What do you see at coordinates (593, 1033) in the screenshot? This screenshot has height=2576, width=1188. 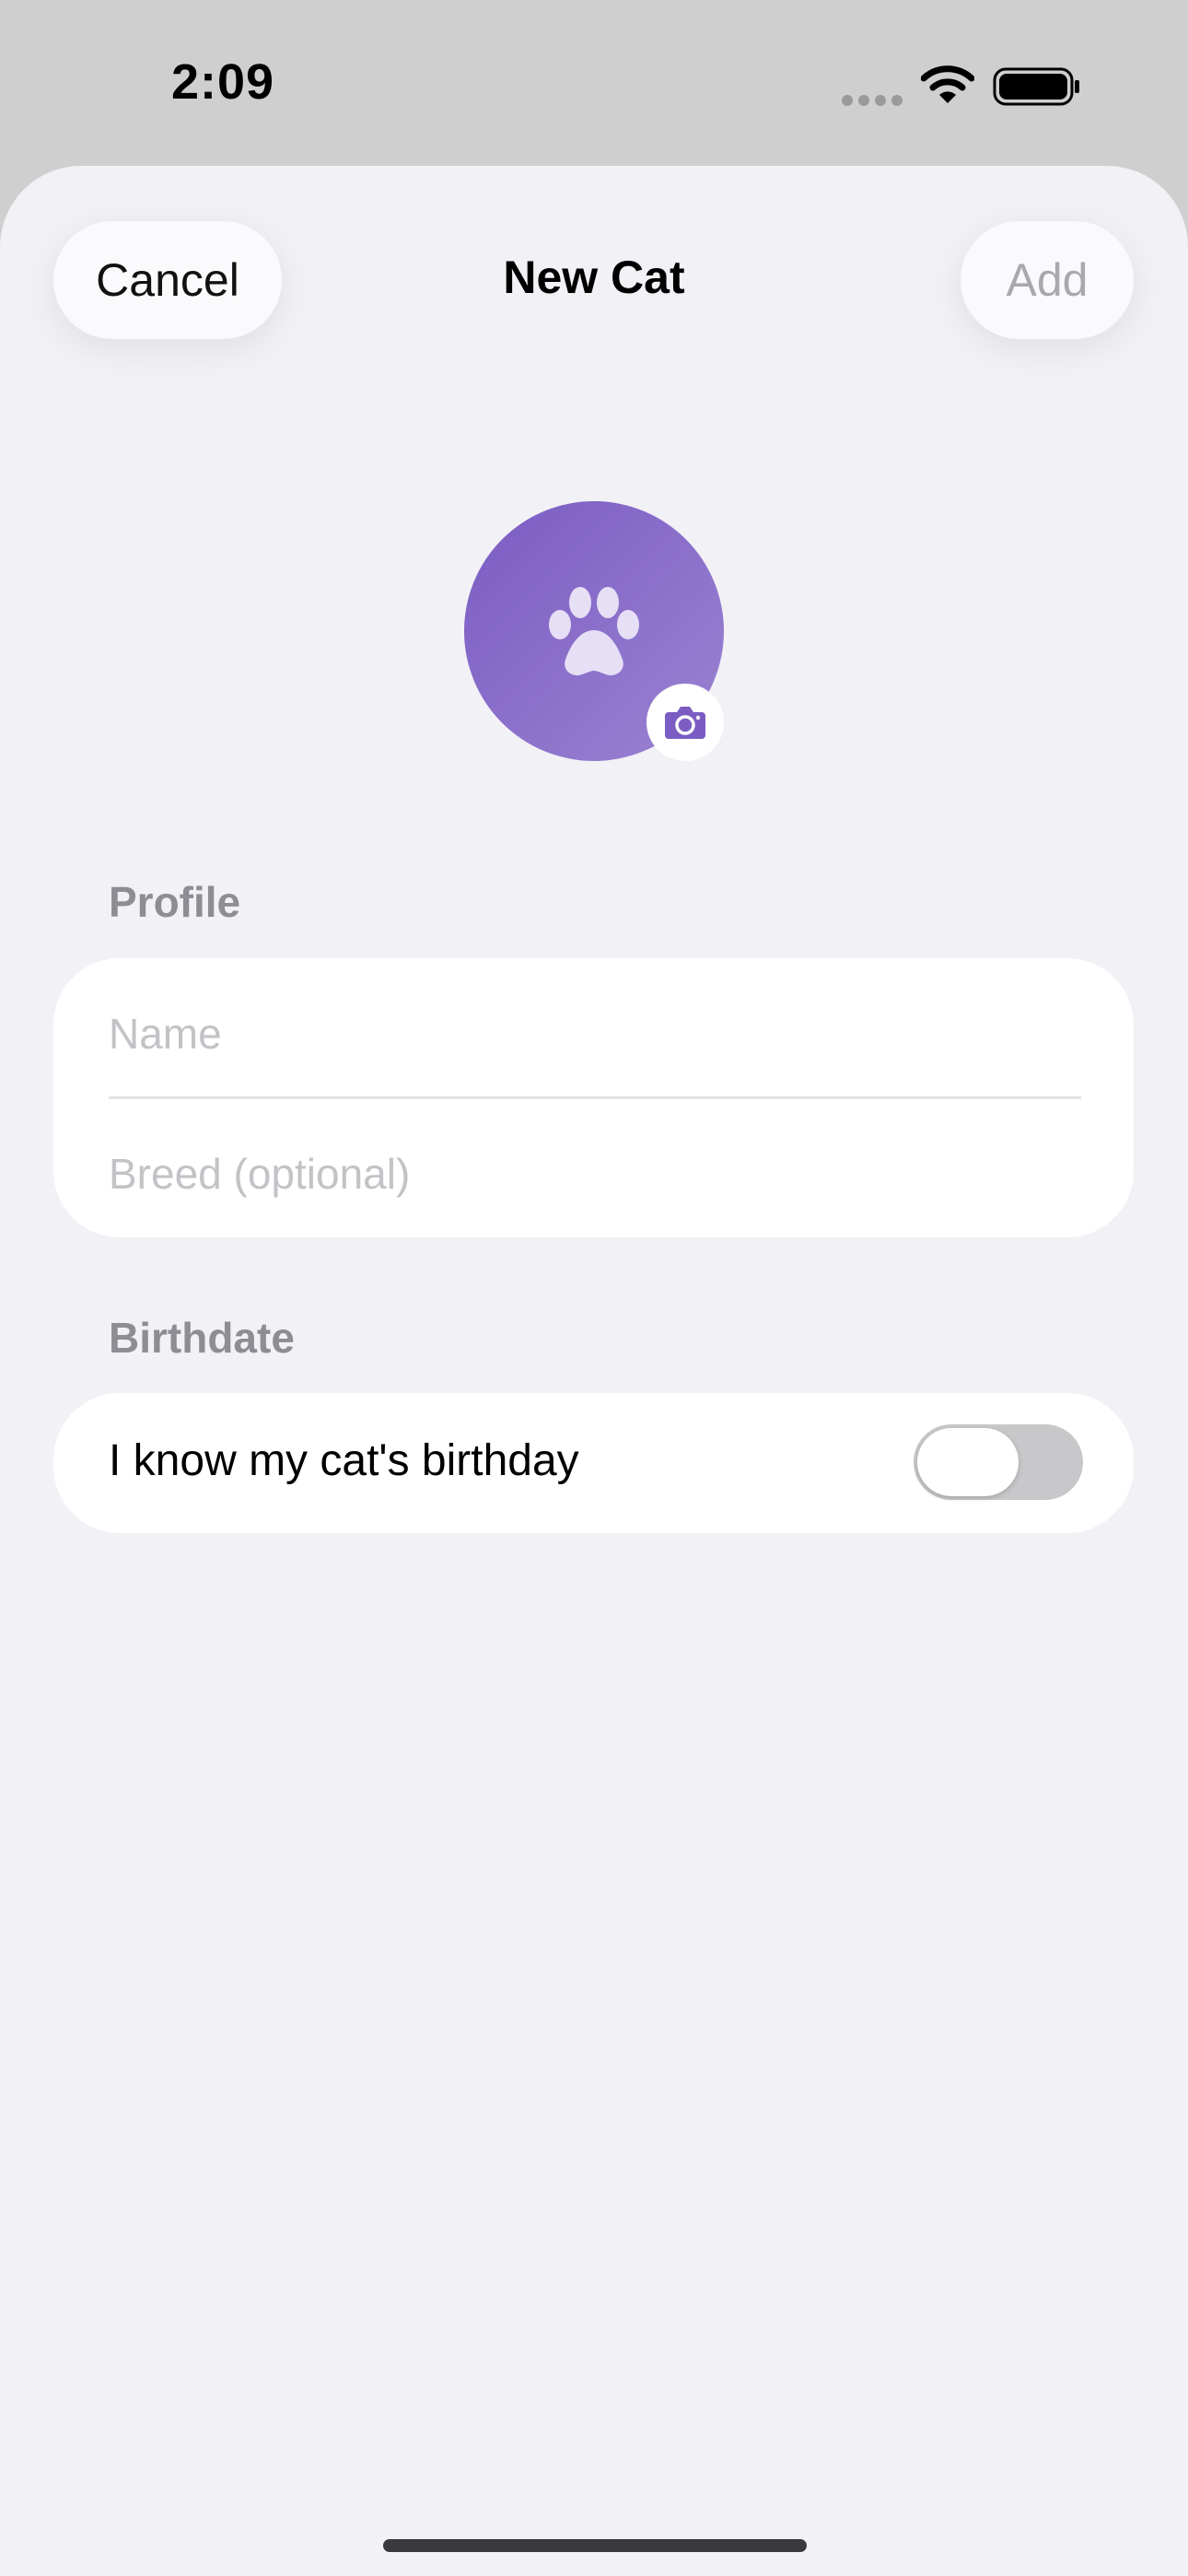 I see `name-field` at bounding box center [593, 1033].